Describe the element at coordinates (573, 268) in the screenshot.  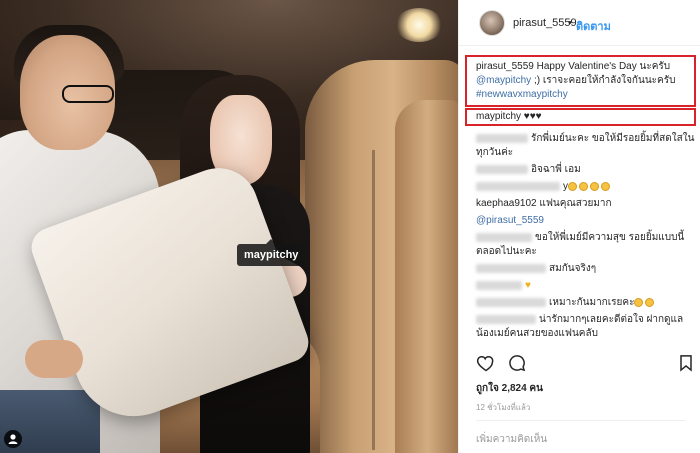
I see `comment-text: สมกันจริงๆ` at that location.